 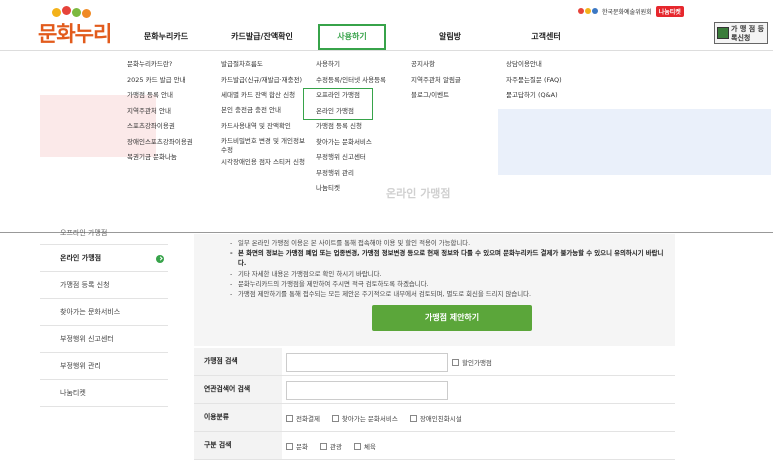 I want to click on sidebar-item-fraud-management: 부정행위 관리, so click(x=104, y=366).